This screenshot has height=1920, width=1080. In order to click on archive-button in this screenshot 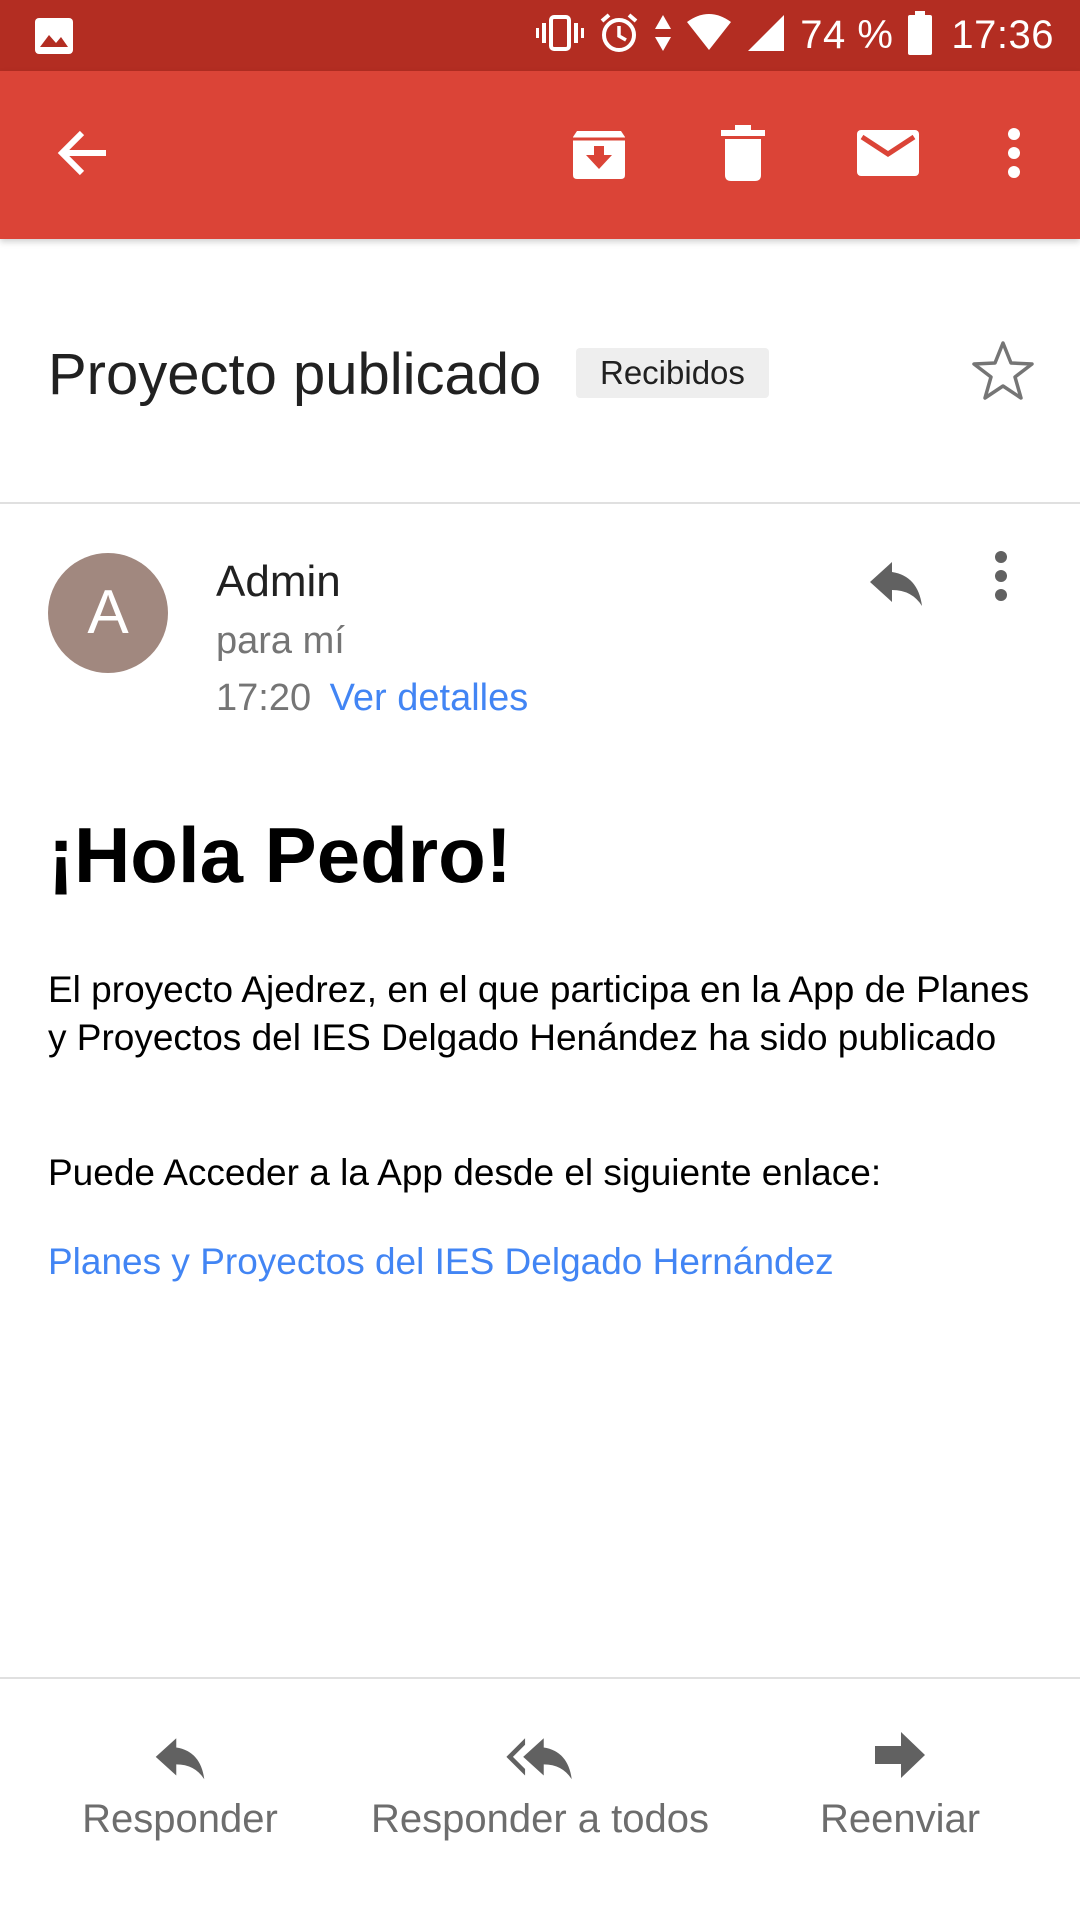, I will do `click(599, 155)`.